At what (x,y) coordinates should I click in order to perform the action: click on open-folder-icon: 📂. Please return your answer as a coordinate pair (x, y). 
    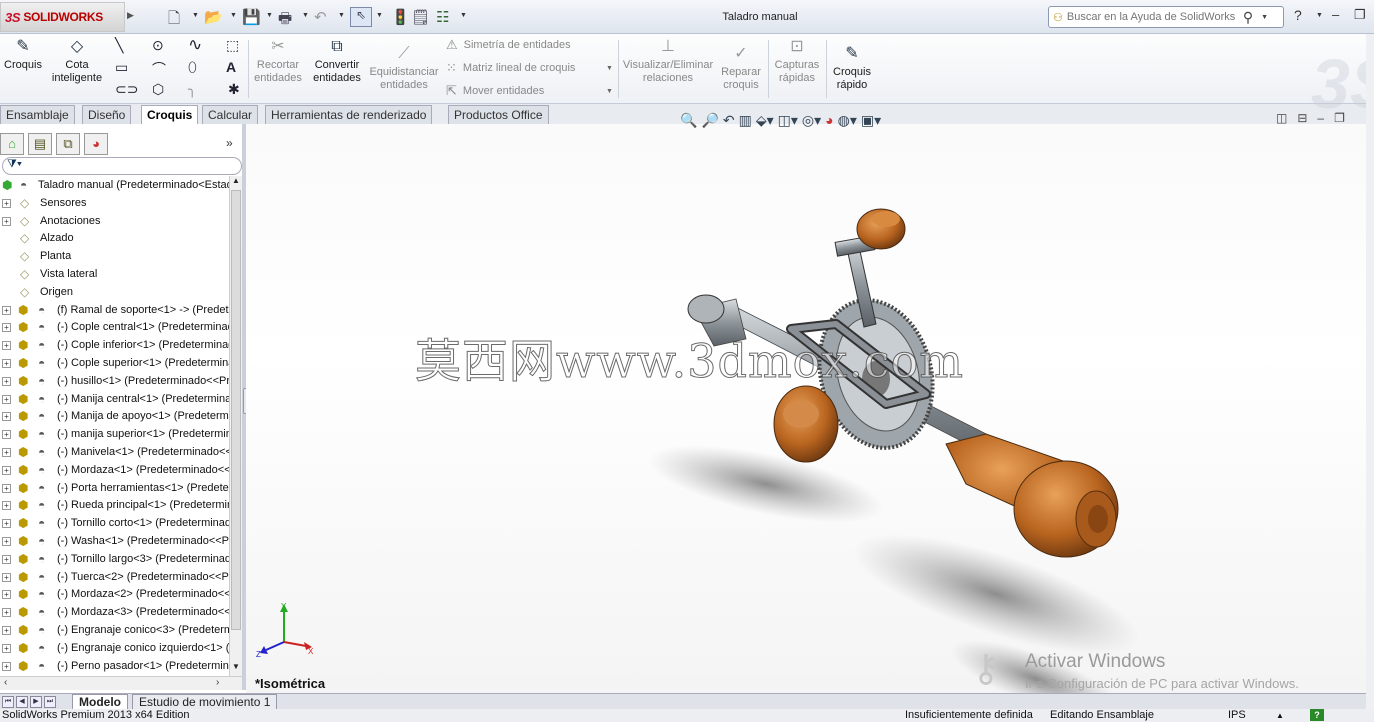
    Looking at the image, I should click on (213, 17).